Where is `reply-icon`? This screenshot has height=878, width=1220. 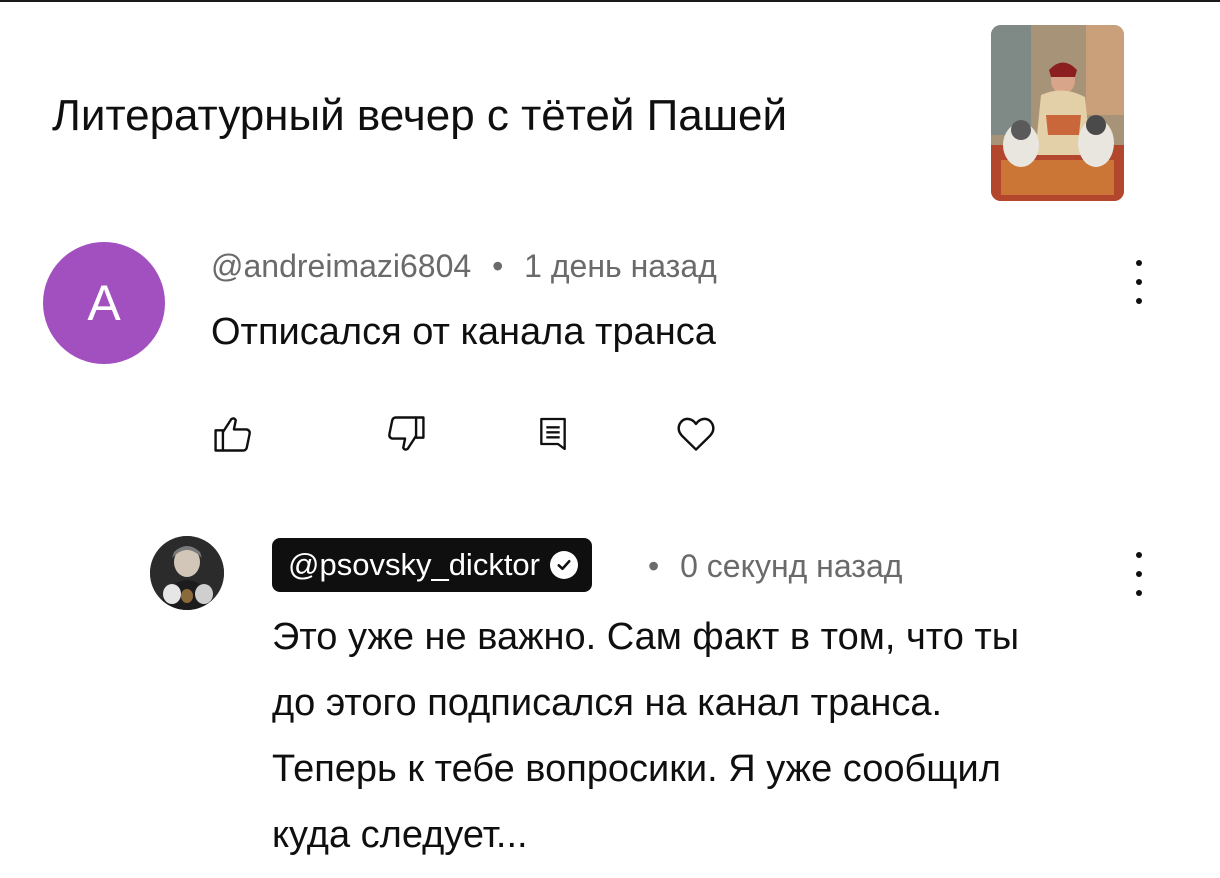
reply-icon is located at coordinates (553, 434).